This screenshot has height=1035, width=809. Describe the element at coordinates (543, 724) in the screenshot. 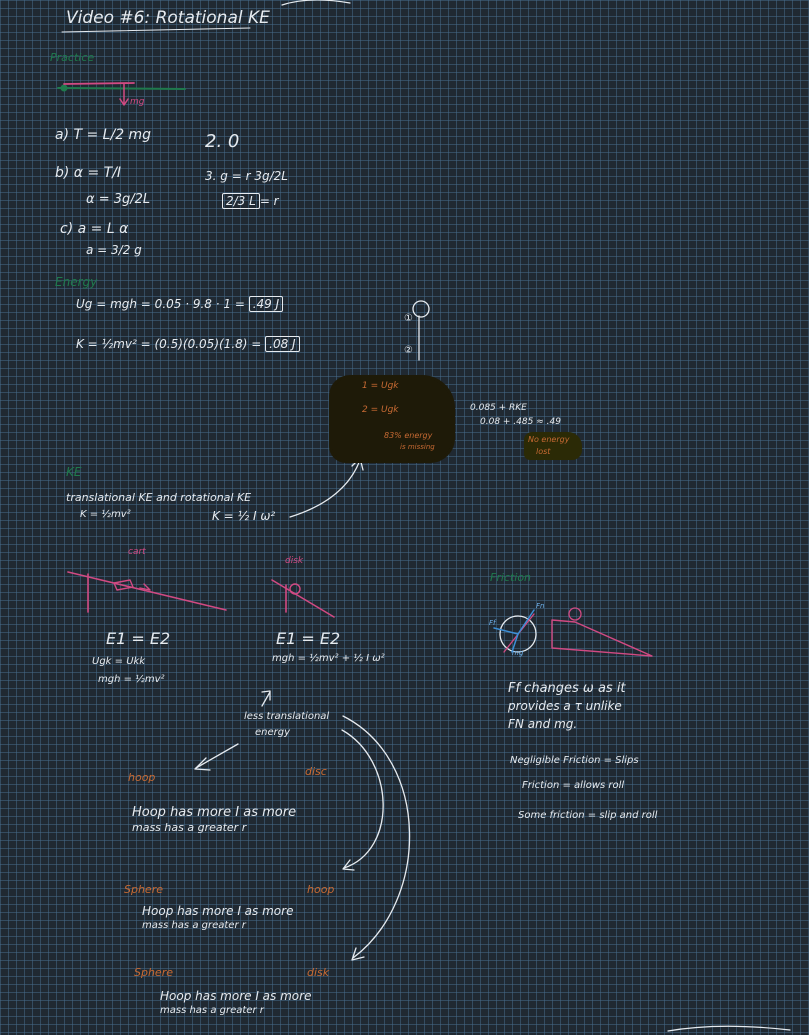

I see `friction-text-3: FN and mg.` at that location.